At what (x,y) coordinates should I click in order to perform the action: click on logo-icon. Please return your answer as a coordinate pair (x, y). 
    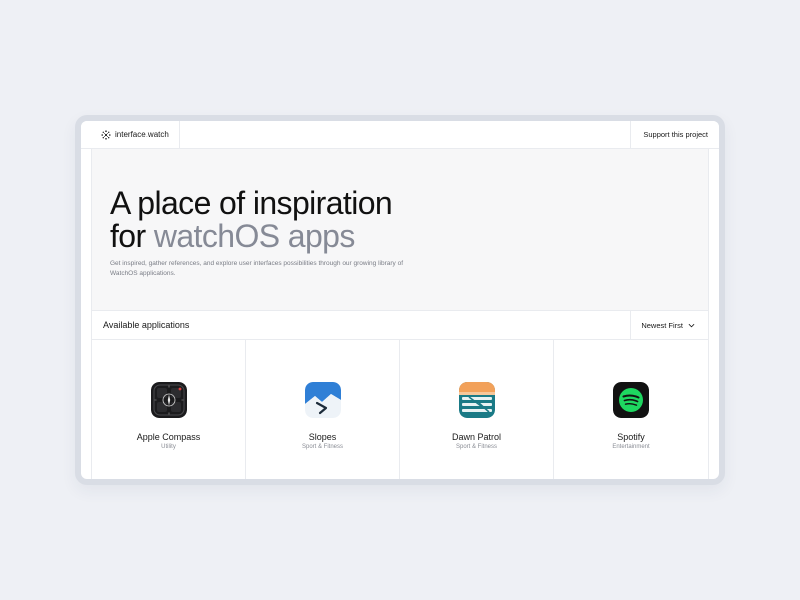
    Looking at the image, I should click on (106, 134).